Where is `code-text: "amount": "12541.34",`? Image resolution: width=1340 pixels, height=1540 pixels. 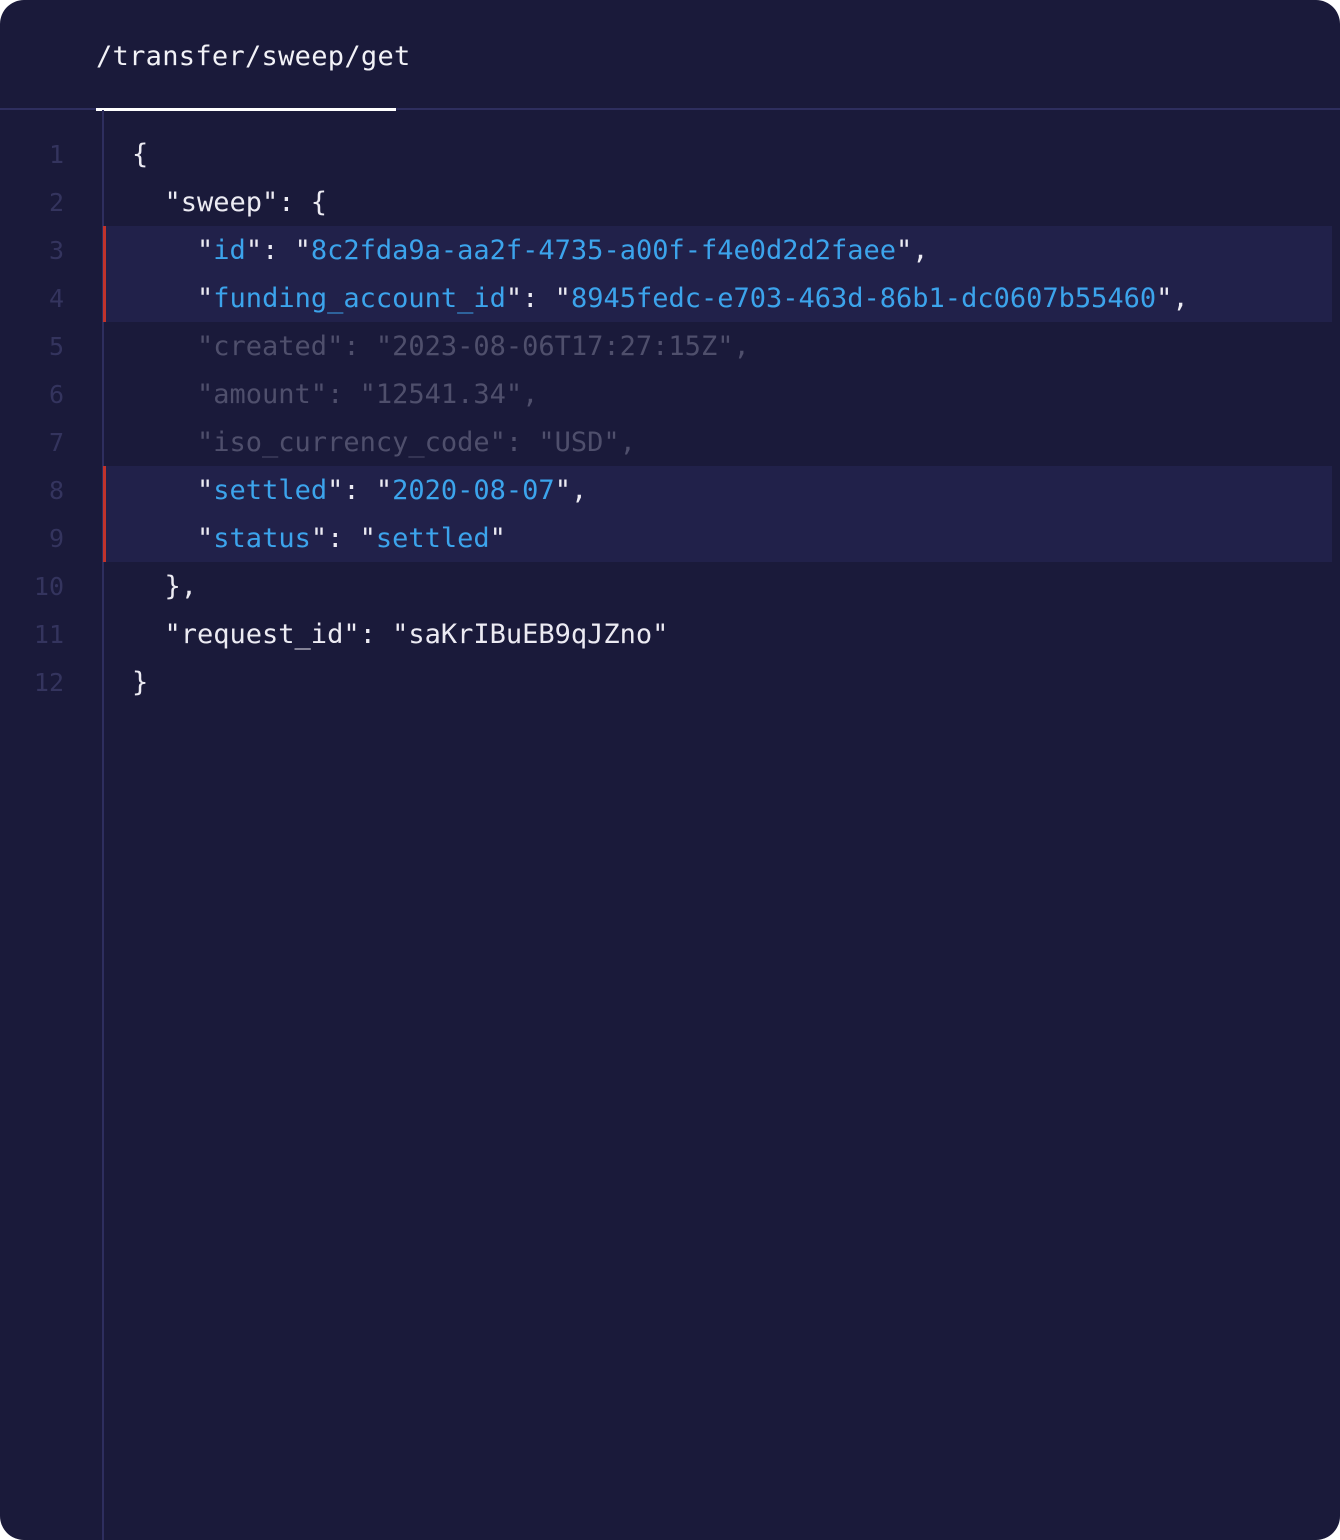
code-text: "amount": "12541.34", is located at coordinates (335, 394).